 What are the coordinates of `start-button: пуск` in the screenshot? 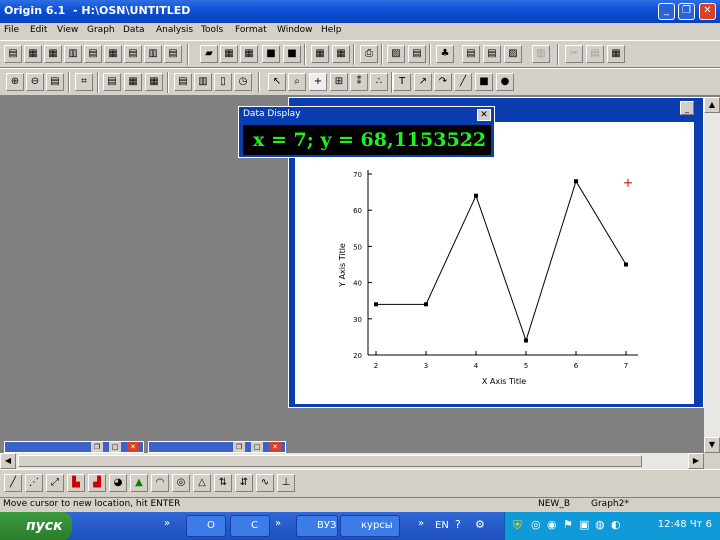 It's located at (36, 526).